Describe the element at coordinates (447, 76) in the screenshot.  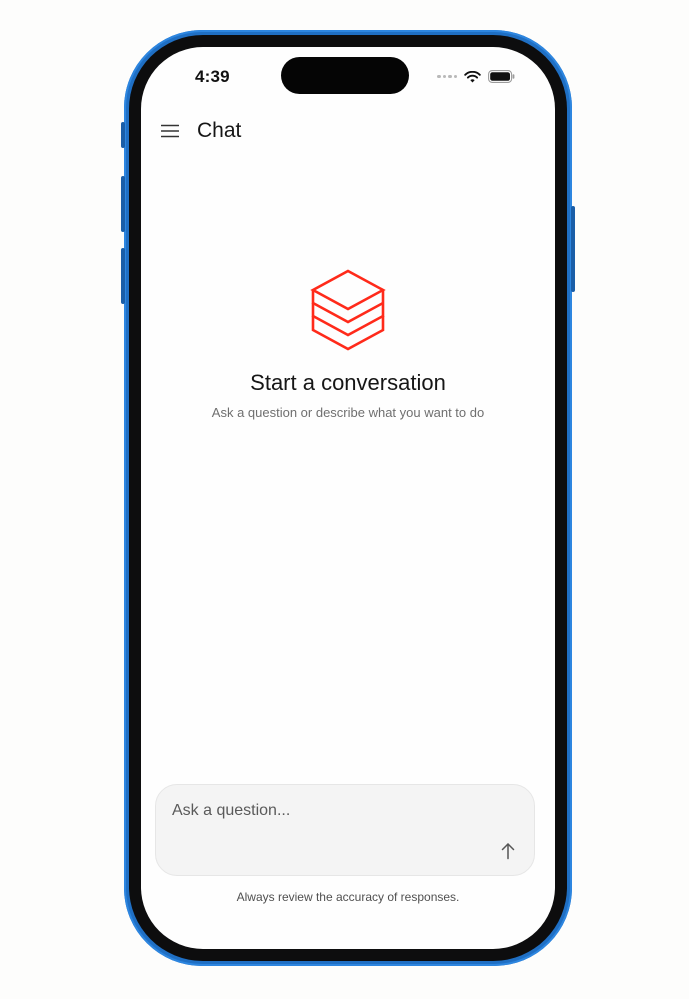
I see `signal-dots-icon` at that location.